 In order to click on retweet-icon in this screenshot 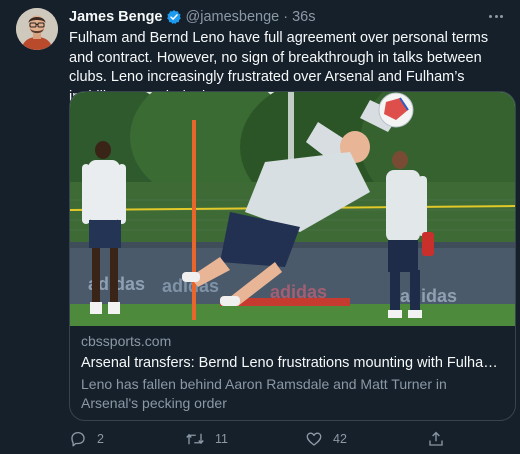, I will do `click(195, 439)`.